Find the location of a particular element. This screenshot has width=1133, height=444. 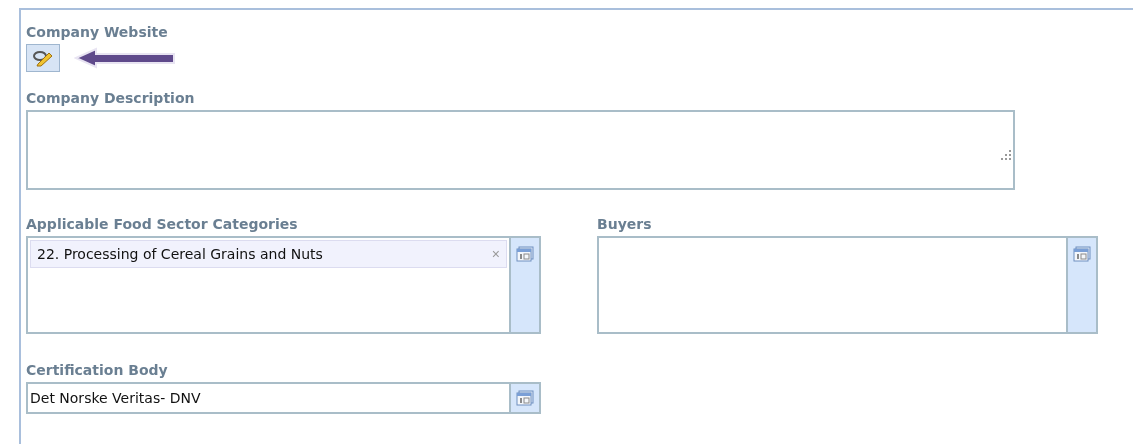

pencil-chain-icon is located at coordinates (43, 58).